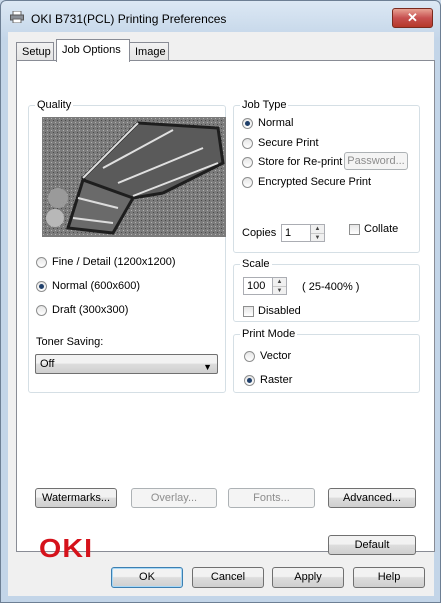 Image resolution: width=441 pixels, height=603 pixels. What do you see at coordinates (17, 17) in the screenshot?
I see `printer-icon` at bounding box center [17, 17].